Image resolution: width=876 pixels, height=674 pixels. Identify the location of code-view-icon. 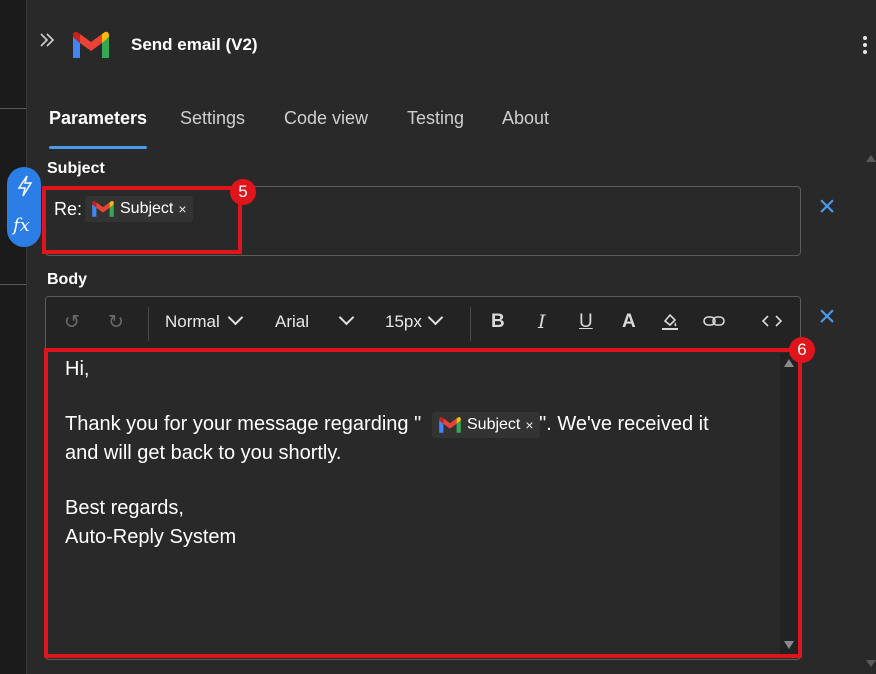
(772, 324).